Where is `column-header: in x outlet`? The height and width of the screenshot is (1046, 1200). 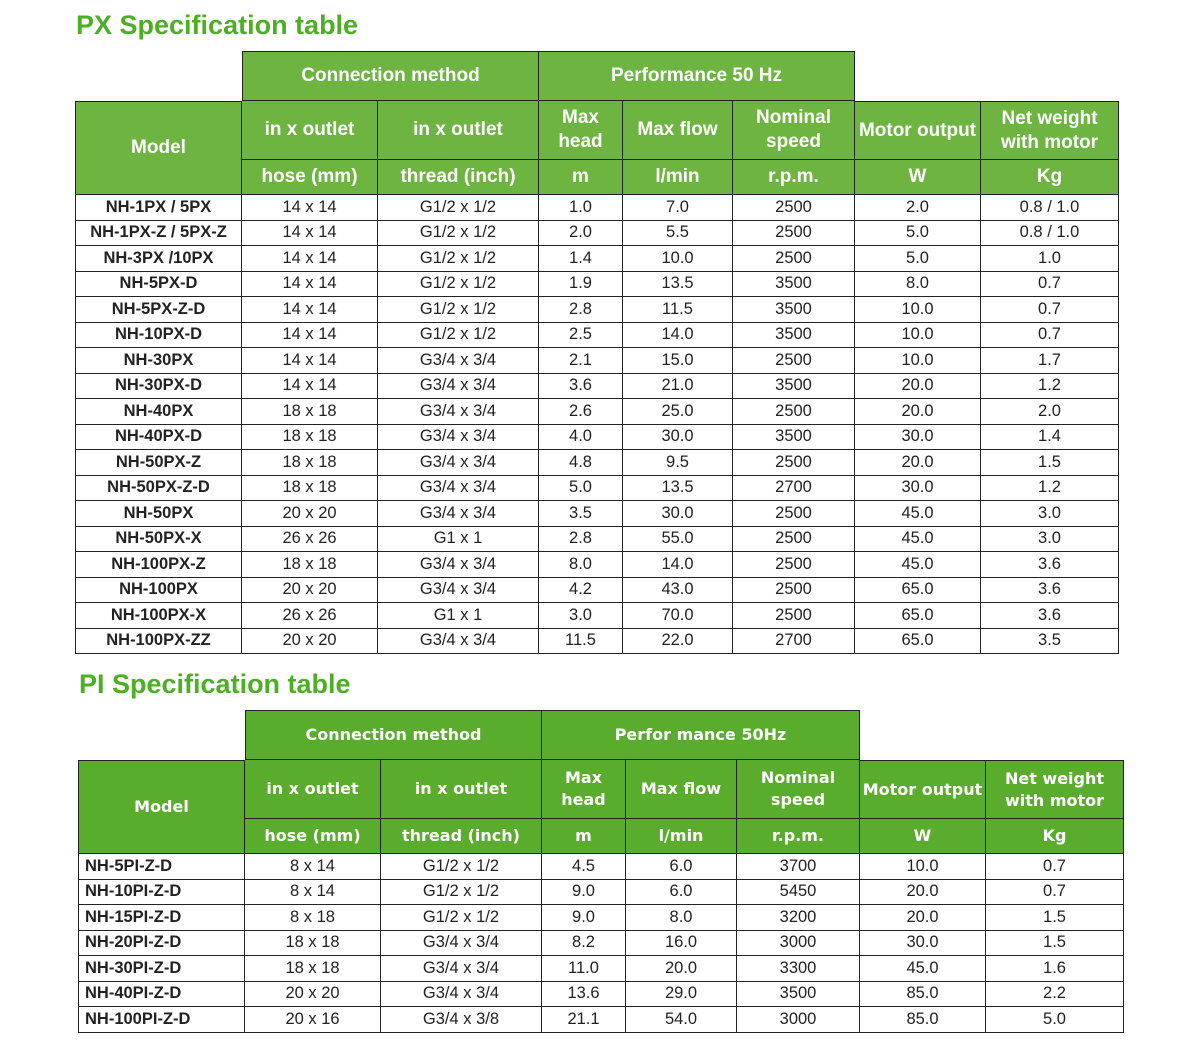 column-header: in x outlet is located at coordinates (458, 130).